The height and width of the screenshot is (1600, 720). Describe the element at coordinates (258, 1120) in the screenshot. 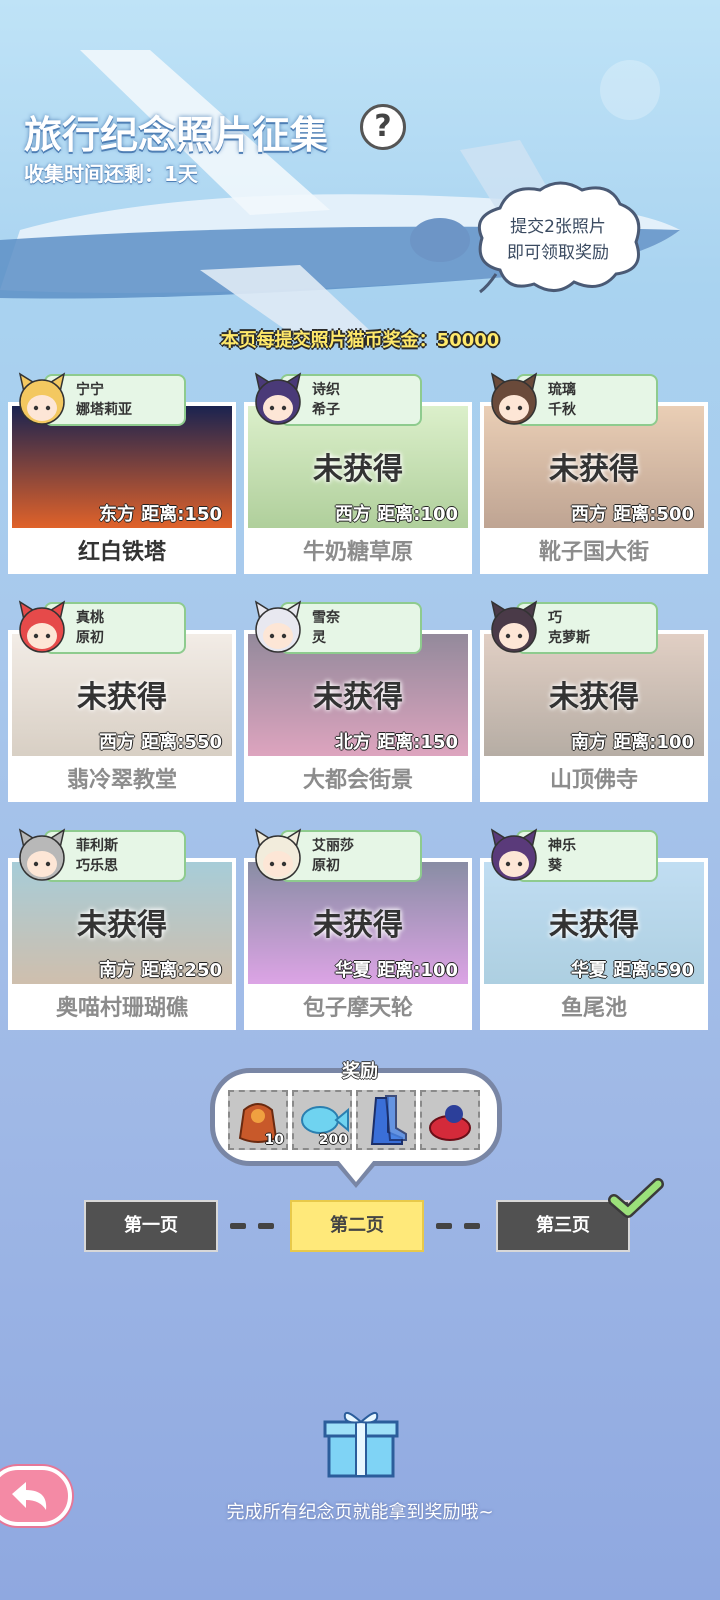

I see `reward-item-food-bag: 10` at that location.